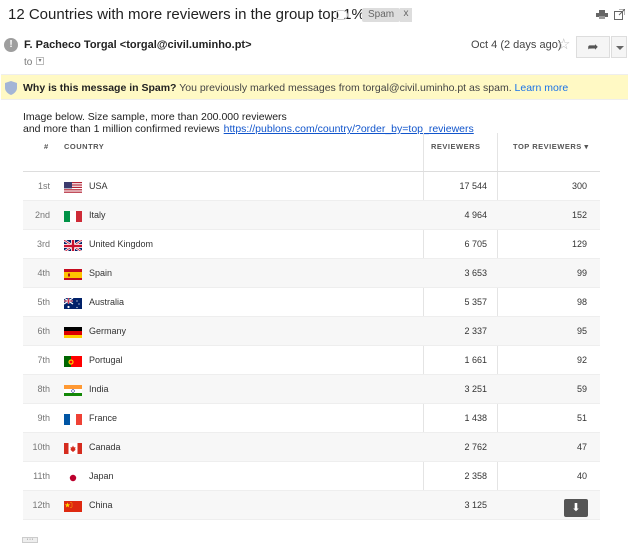  Describe the element at coordinates (101, 476) in the screenshot. I see `country-cell: Japan` at that location.